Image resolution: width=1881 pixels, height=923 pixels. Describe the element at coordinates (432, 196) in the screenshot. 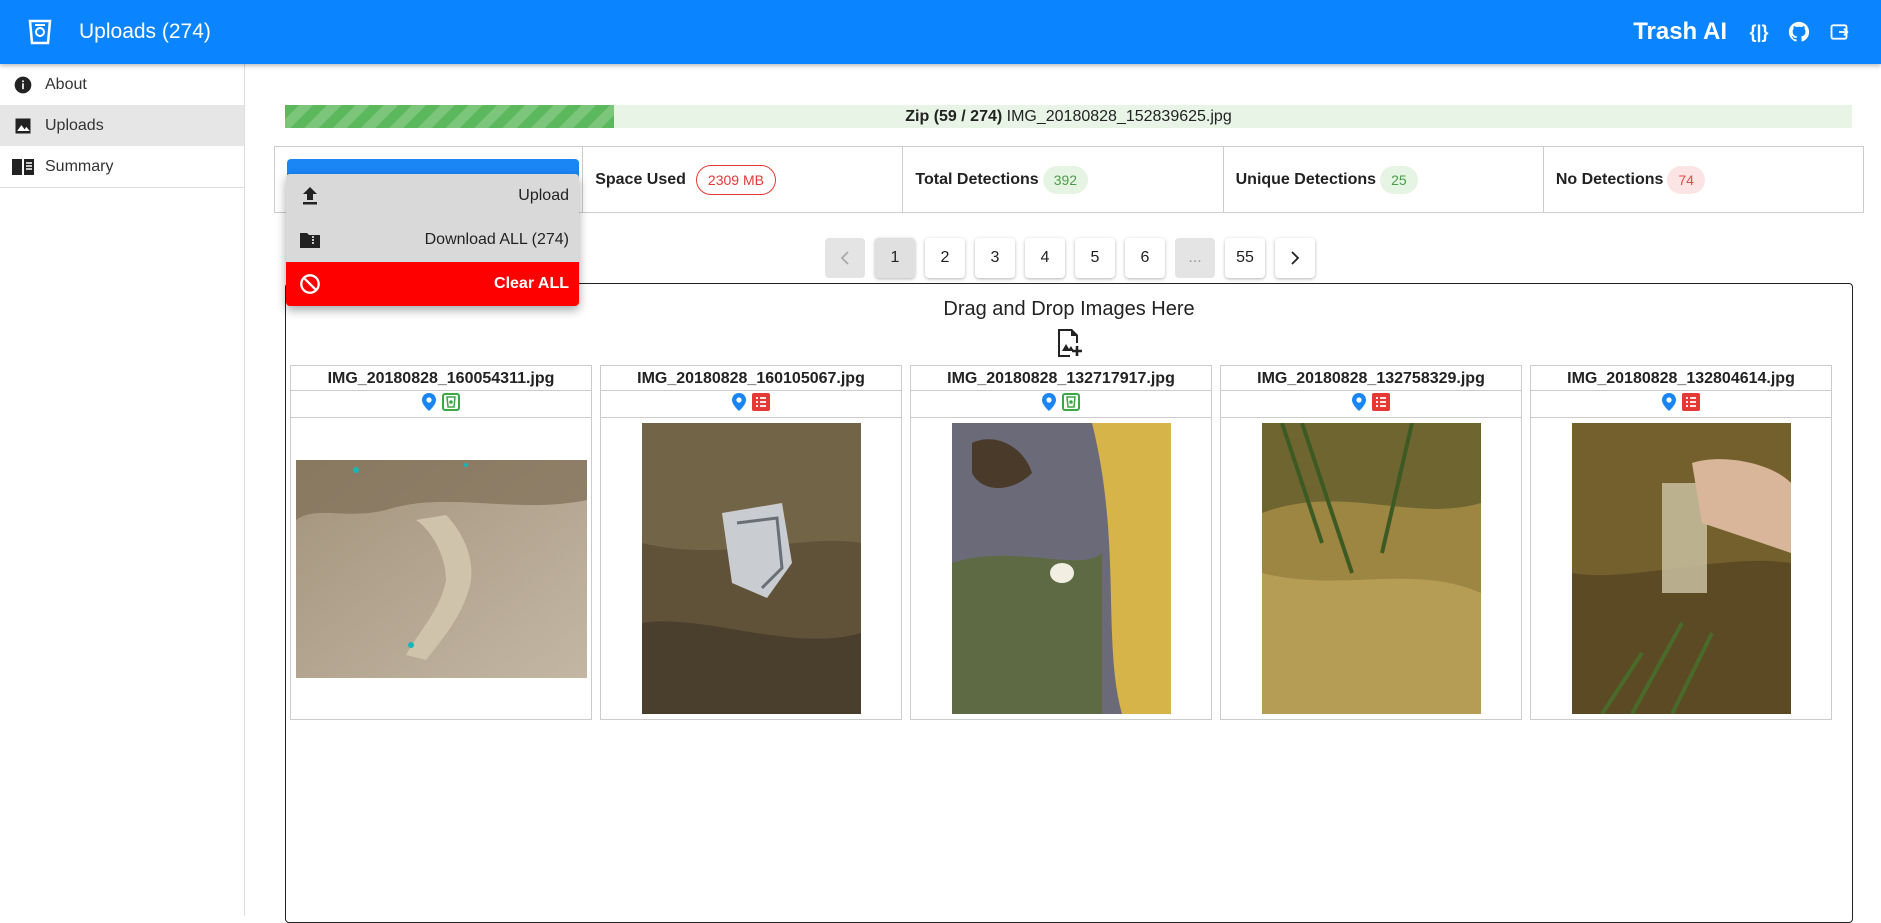

I see `menu-upload: Upload` at that location.